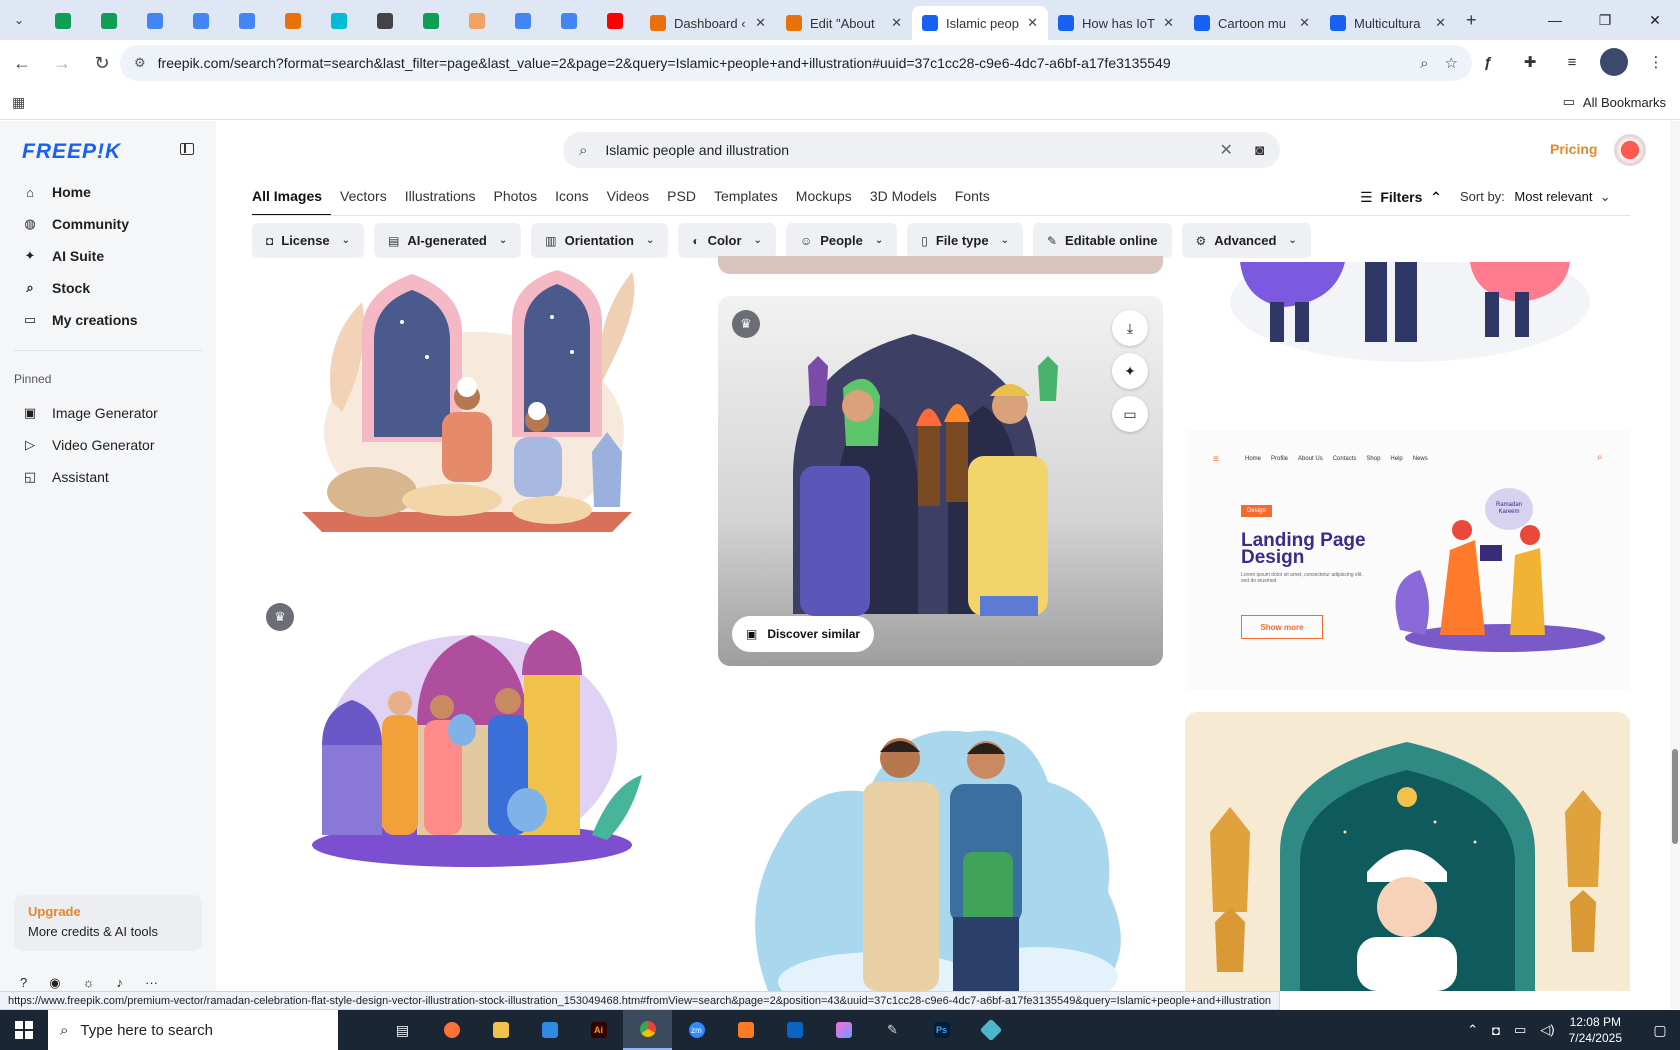 The height and width of the screenshot is (1050, 1680). Describe the element at coordinates (1116, 23) in the screenshot. I see `browser-tab: How has IoT ✕` at that location.